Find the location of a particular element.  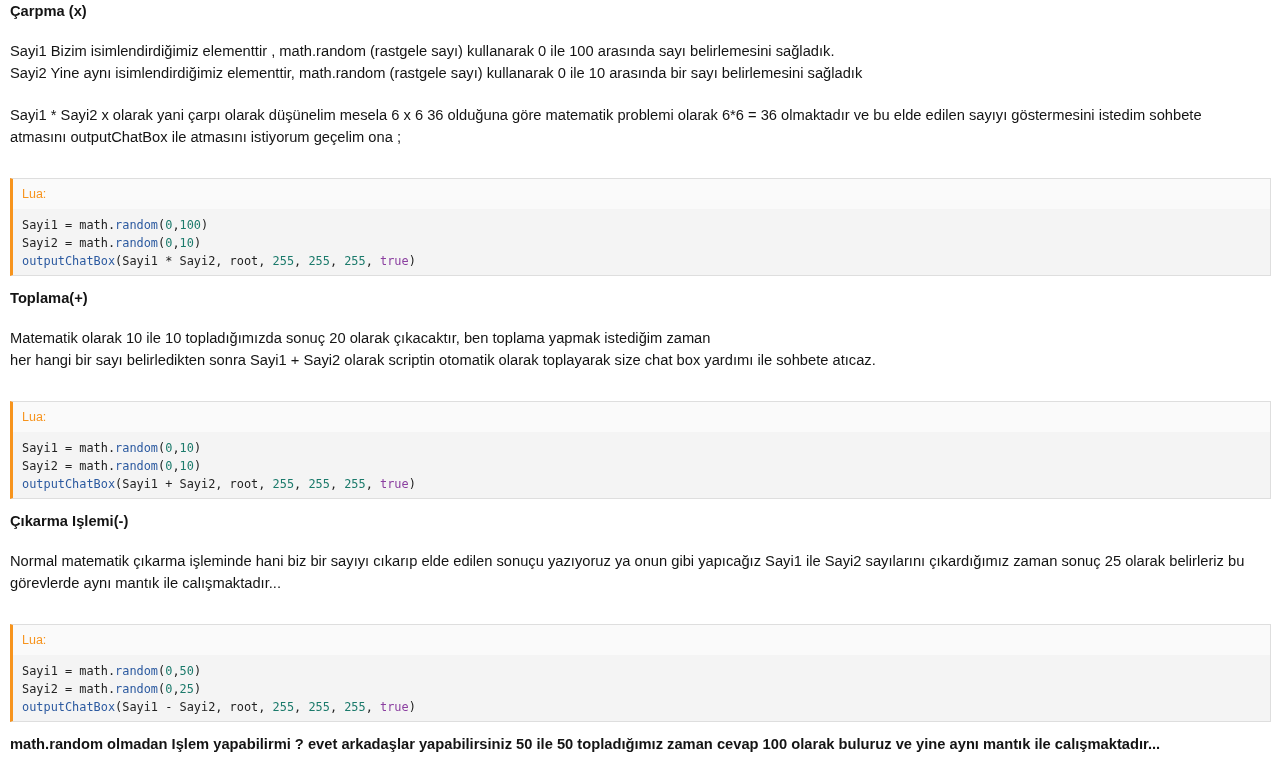

code-line: Sayi1 = math.random(0,50) is located at coordinates (112, 671).